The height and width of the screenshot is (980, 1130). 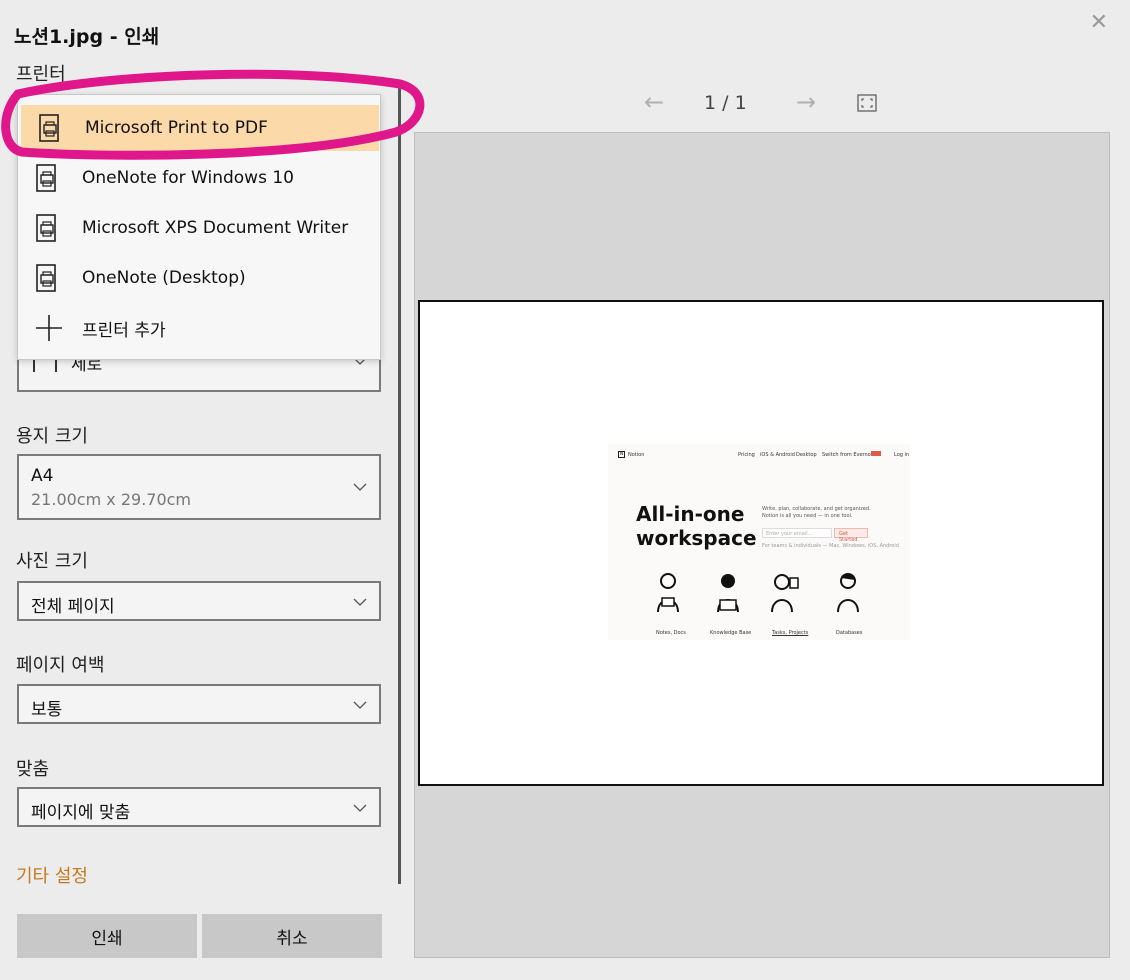 I want to click on thumb-headline: All-in-one workspace, so click(x=696, y=526).